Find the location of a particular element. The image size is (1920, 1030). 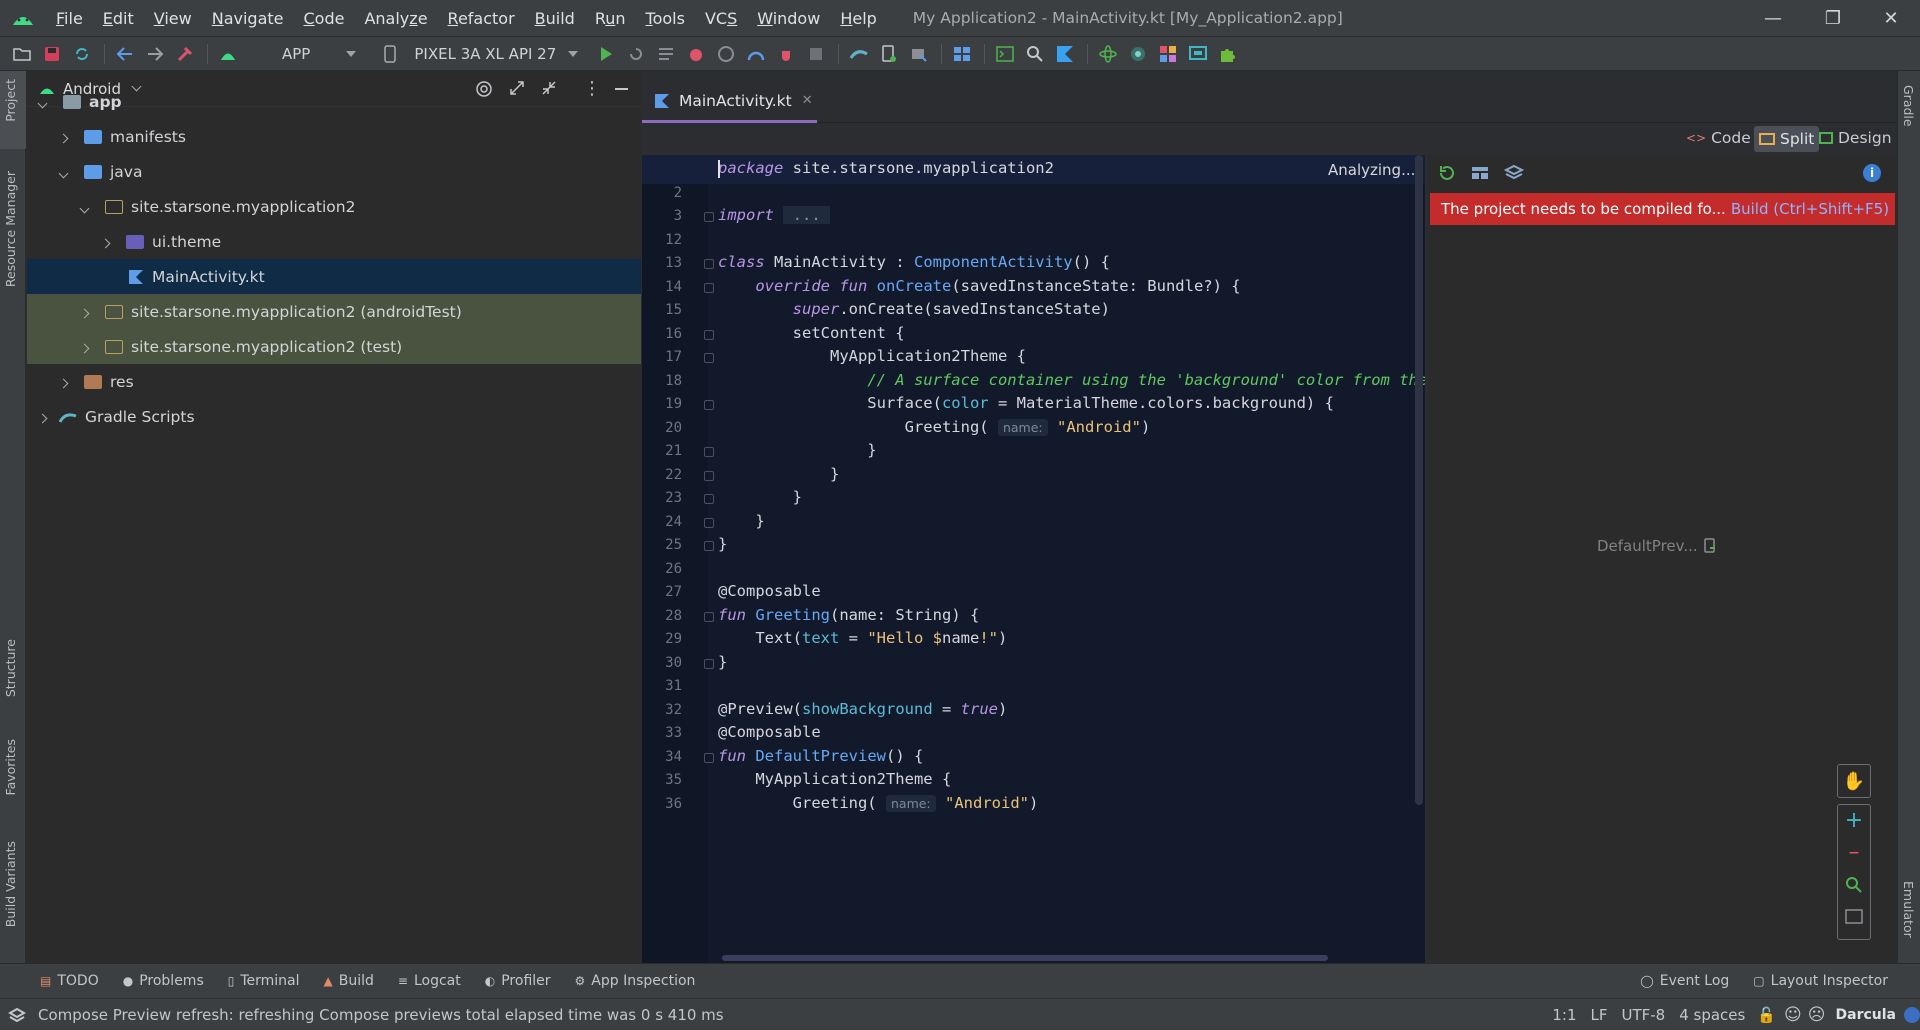

menu-navigate: Navigate is located at coordinates (248, 18).